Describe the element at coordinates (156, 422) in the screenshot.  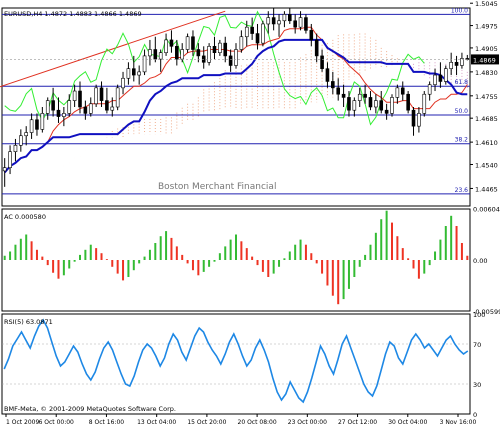
I see `x-tick-label: 13 Oct 04:00` at that location.